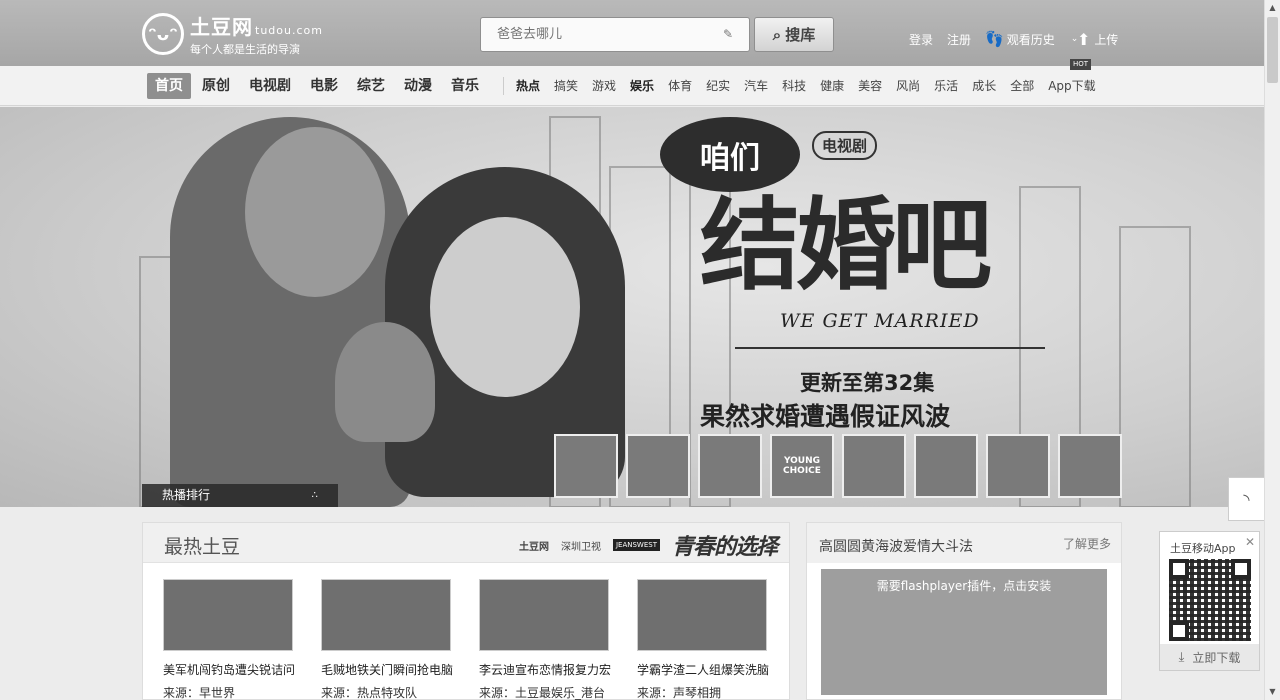  What do you see at coordinates (1209, 657) in the screenshot?
I see `app-download-button: ⤓ 立即下载` at bounding box center [1209, 657].